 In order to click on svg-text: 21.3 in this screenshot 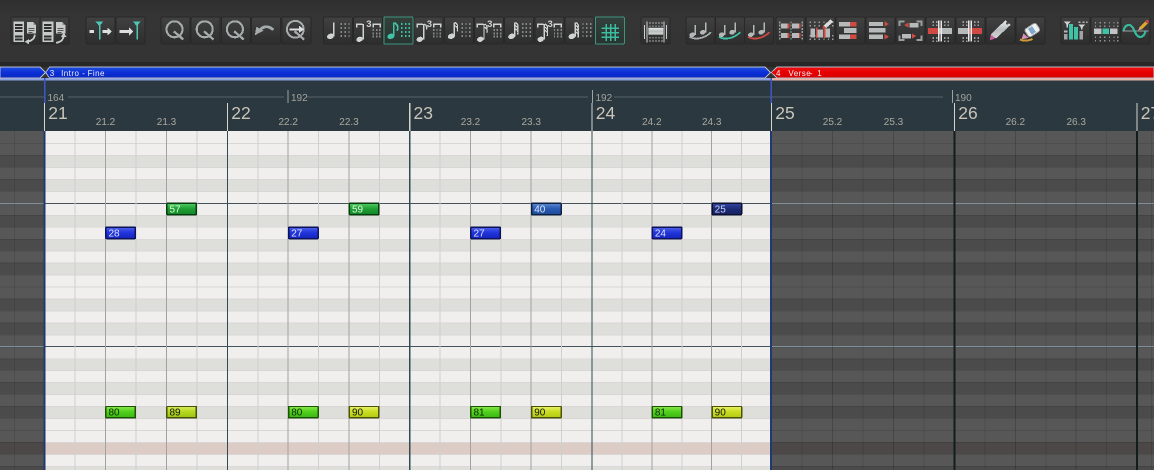, I will do `click(167, 122)`.